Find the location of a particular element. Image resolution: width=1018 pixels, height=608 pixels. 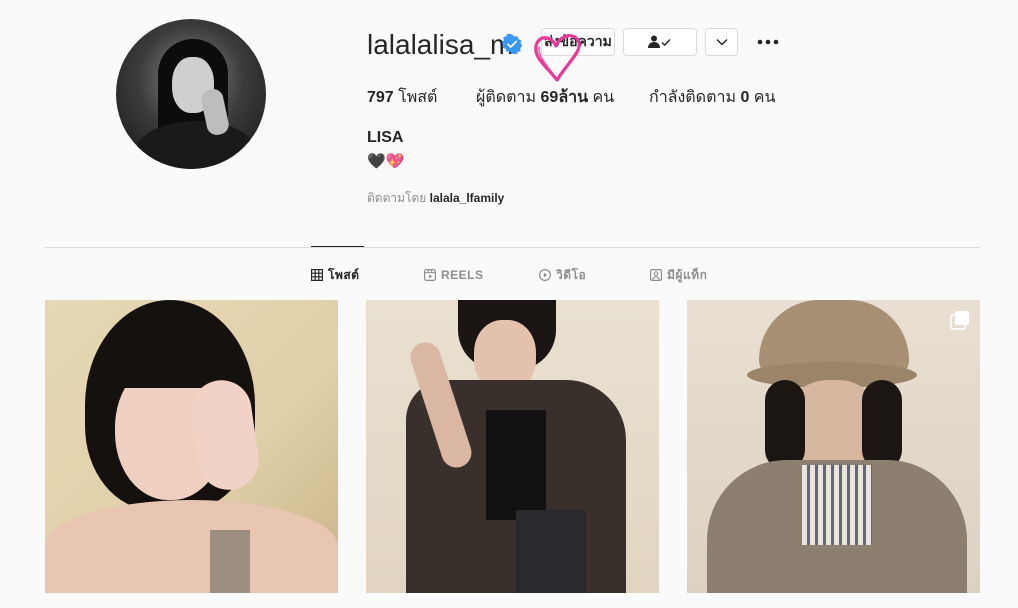

tab-tagged: มีผู้แท็ก is located at coordinates (678, 275).